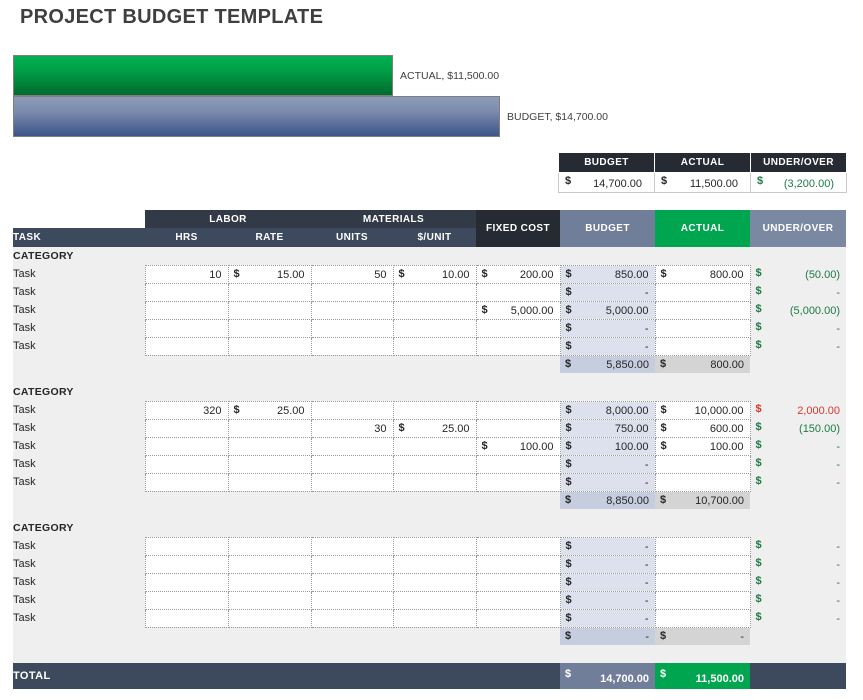  Describe the element at coordinates (518, 310) in the screenshot. I see `cell-fixed-cost: $5,000.00` at that location.